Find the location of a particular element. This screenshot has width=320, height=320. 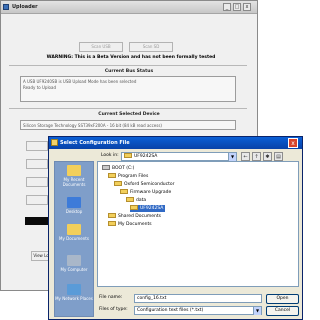

desktop-icon is located at coordinates (74, 202).